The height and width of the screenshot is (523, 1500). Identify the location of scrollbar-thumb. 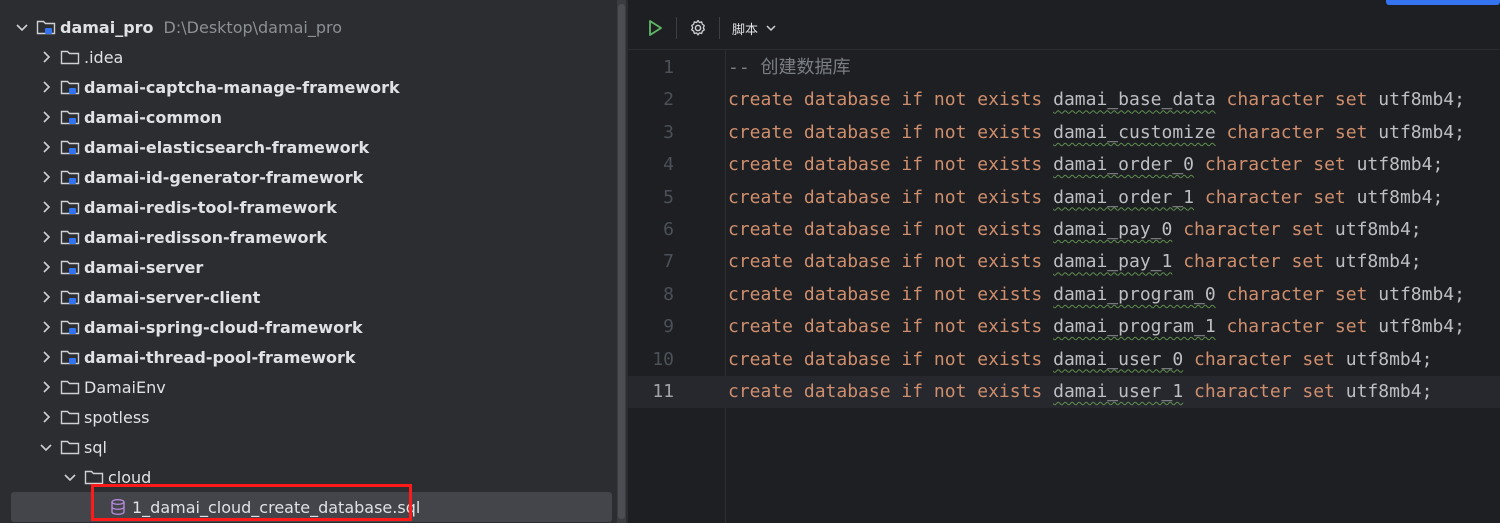
(621, 261).